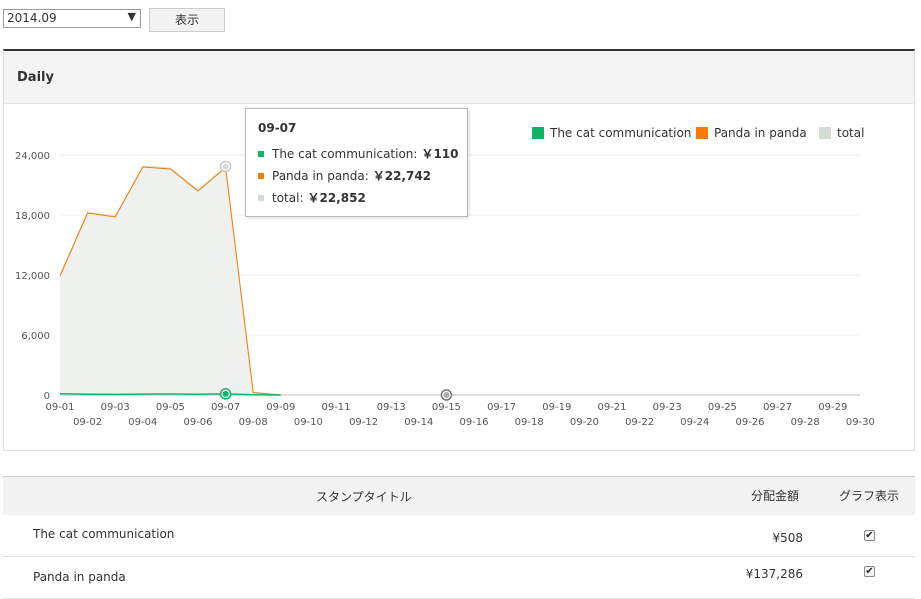 The image size is (921, 599). What do you see at coordinates (459, 77) in the screenshot?
I see `panel-header` at bounding box center [459, 77].